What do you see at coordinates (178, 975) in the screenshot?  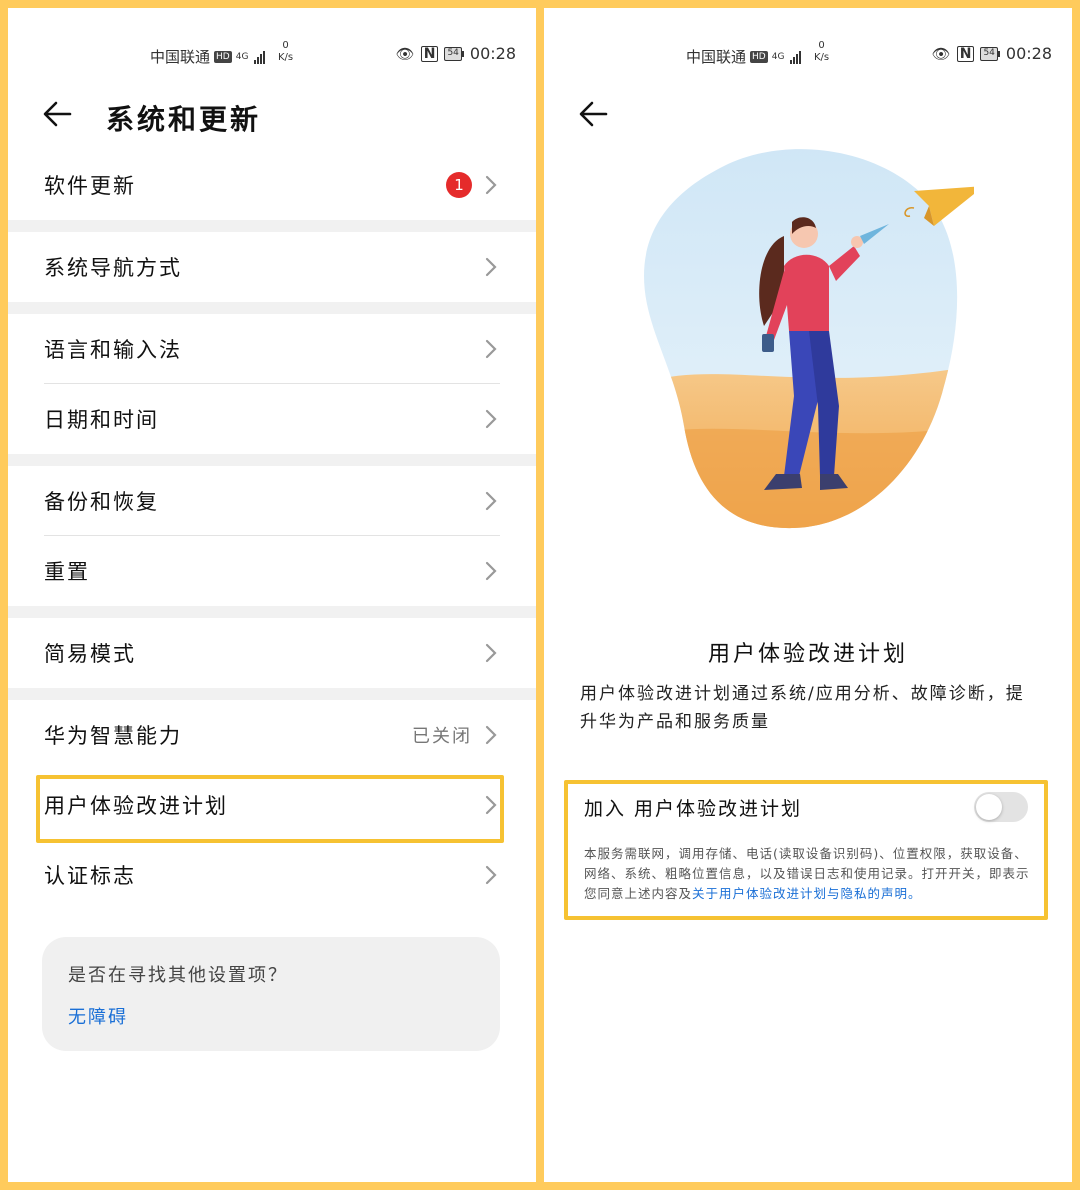 I see `card-question: 是否在寻找其他设置项？` at bounding box center [178, 975].